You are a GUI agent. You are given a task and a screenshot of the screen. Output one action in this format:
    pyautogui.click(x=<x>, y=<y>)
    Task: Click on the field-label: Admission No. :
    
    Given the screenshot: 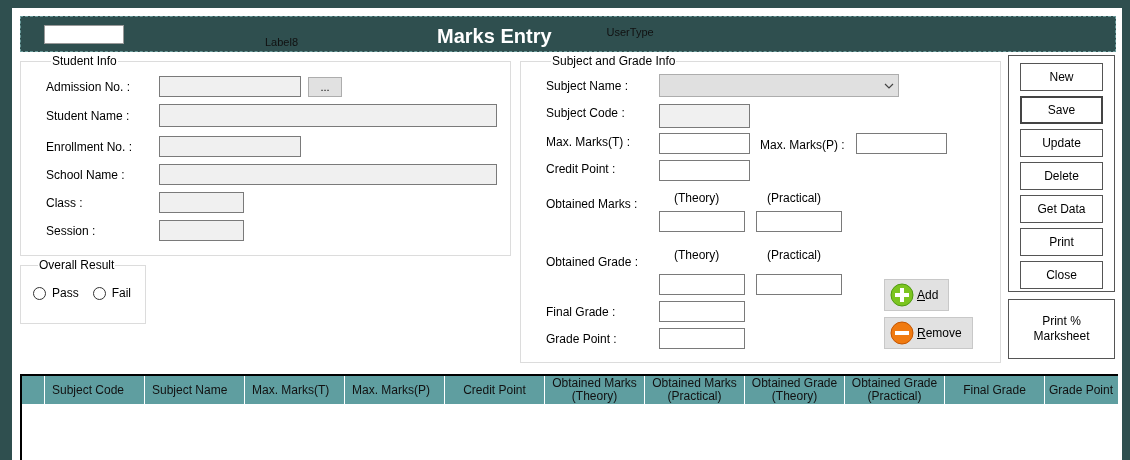 What is the action you would take?
    pyautogui.click(x=89, y=87)
    